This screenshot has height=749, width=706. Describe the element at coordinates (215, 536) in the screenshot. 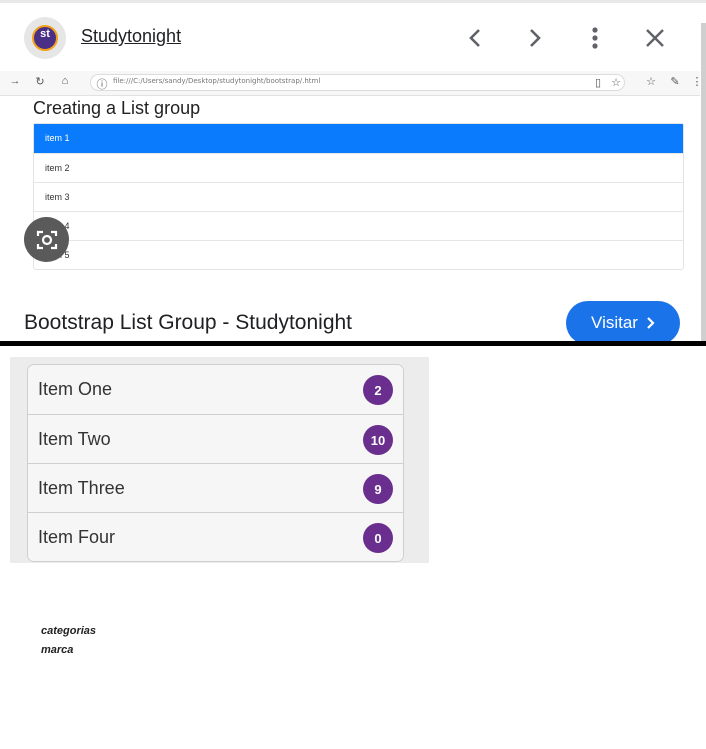

I see `badge-list-item: Item Four 0` at that location.